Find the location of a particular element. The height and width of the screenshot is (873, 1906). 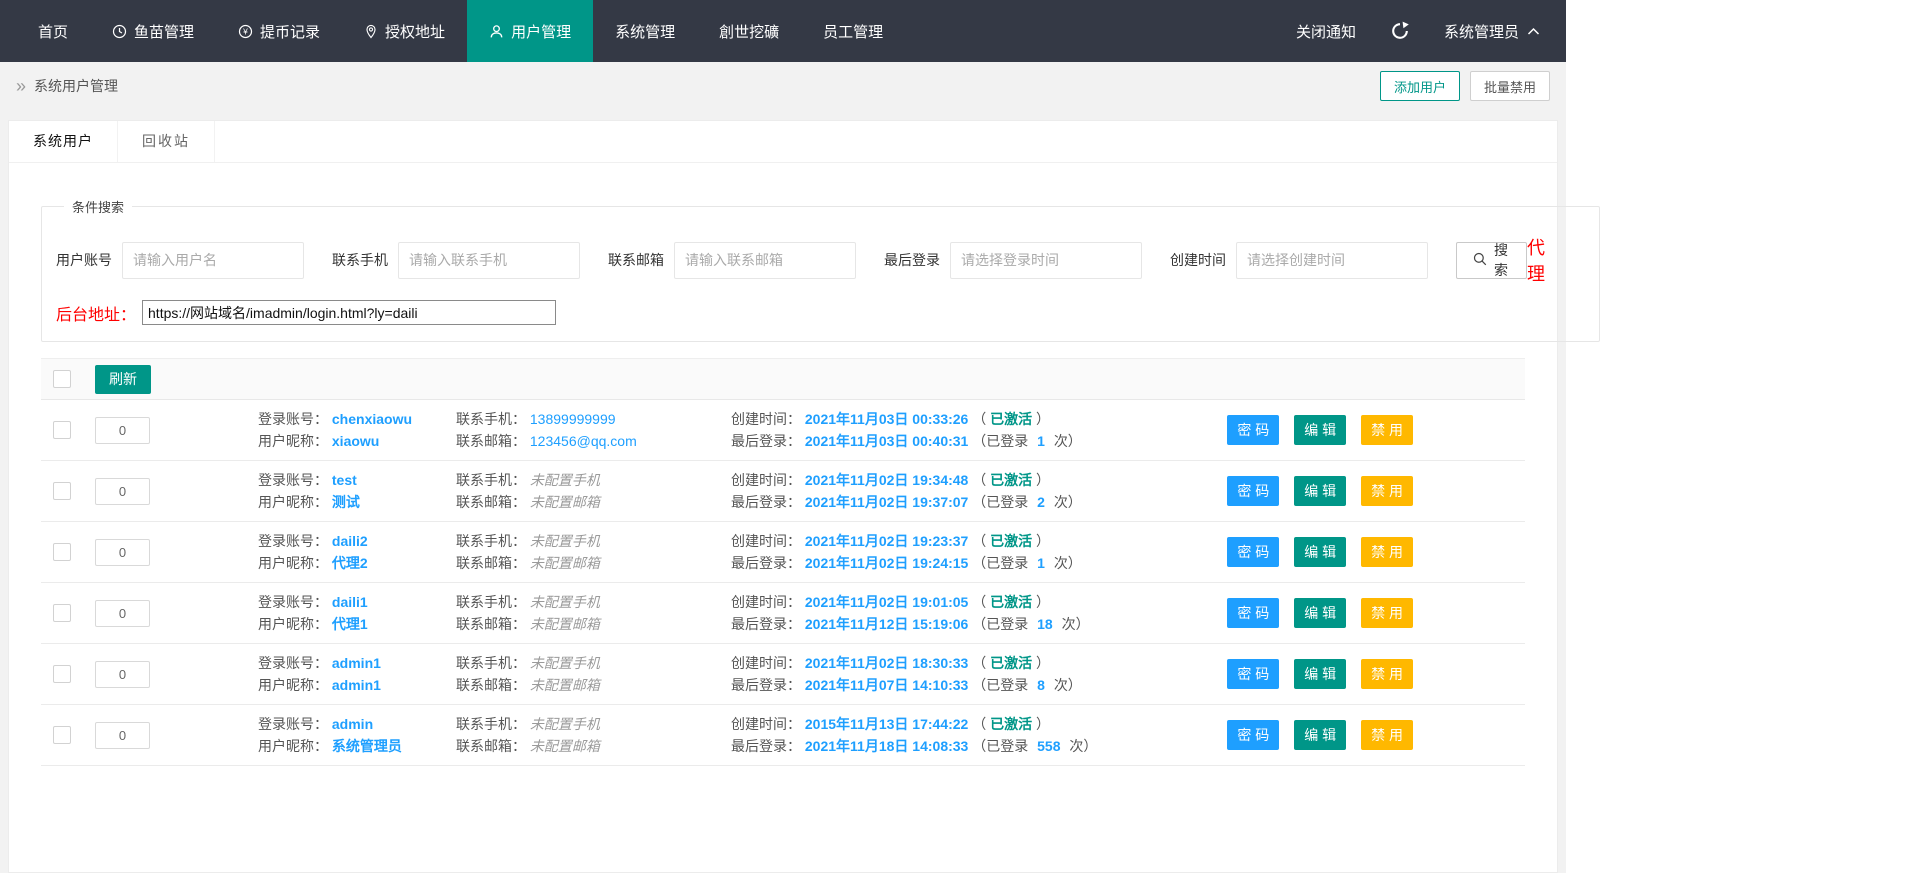

row-nickname-value: xiaowu is located at coordinates (355, 440).